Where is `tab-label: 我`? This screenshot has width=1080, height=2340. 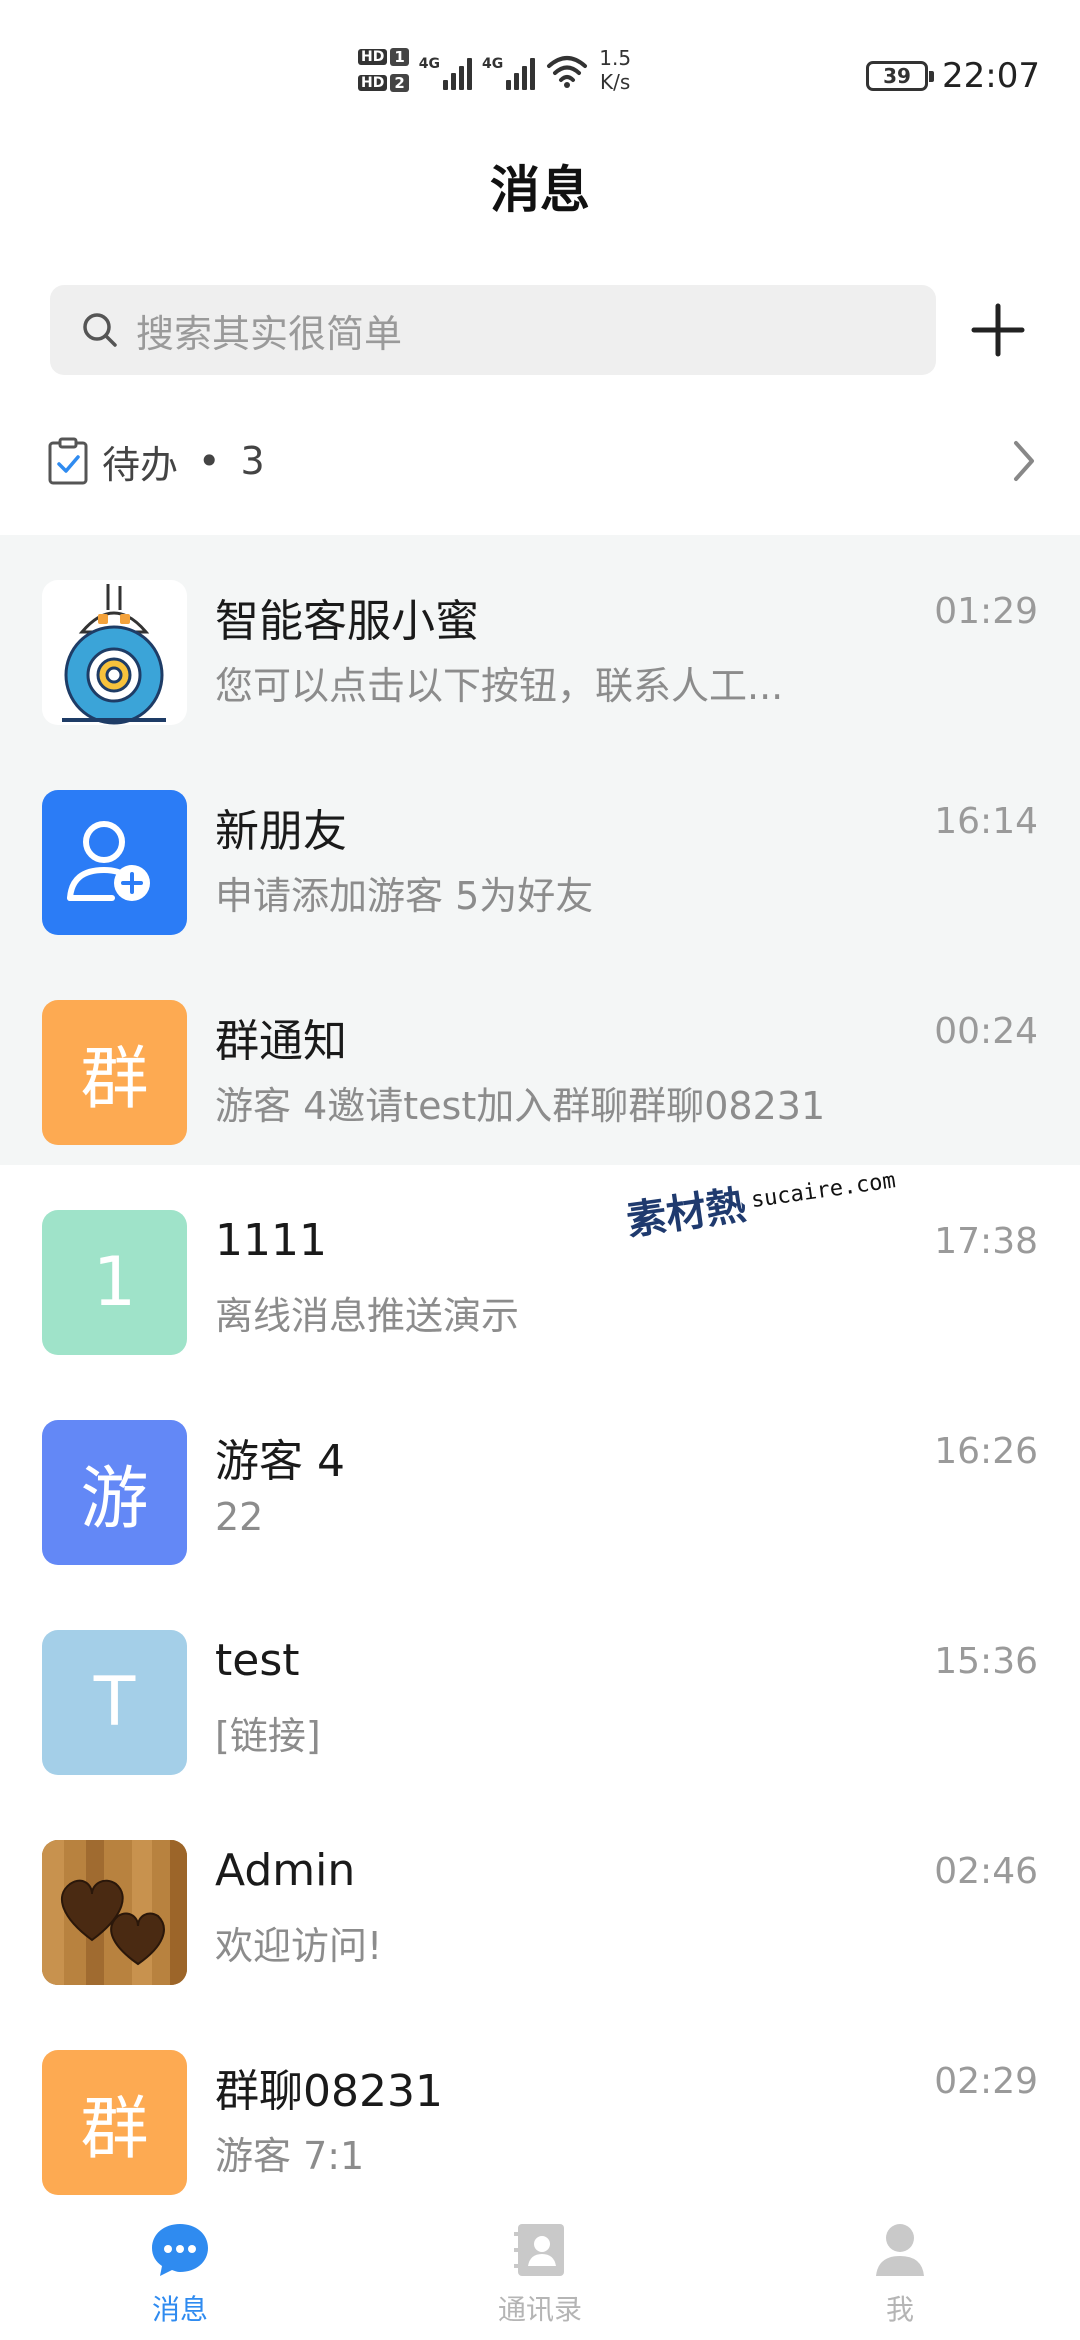 tab-label: 我 is located at coordinates (899, 2309).